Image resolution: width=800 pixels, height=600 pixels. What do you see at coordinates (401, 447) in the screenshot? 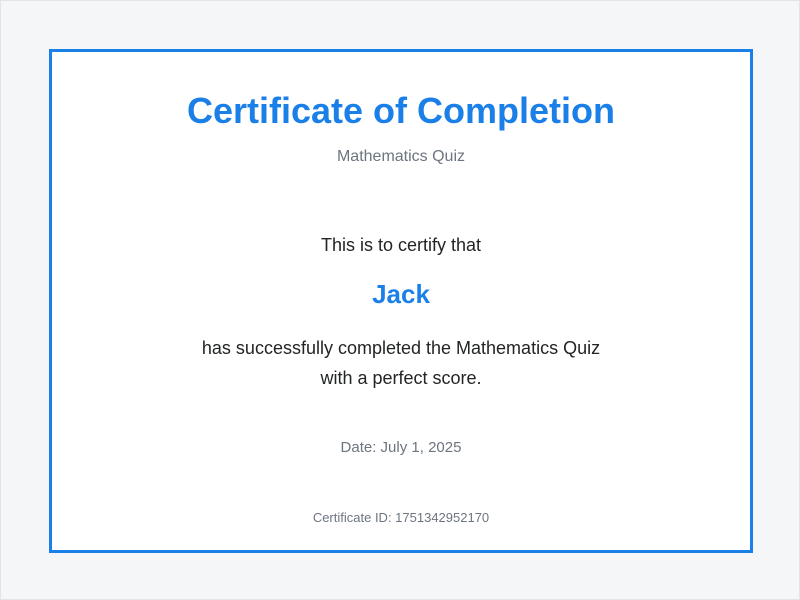
I see `certificate-date: Date: July 1, 2025` at bounding box center [401, 447].